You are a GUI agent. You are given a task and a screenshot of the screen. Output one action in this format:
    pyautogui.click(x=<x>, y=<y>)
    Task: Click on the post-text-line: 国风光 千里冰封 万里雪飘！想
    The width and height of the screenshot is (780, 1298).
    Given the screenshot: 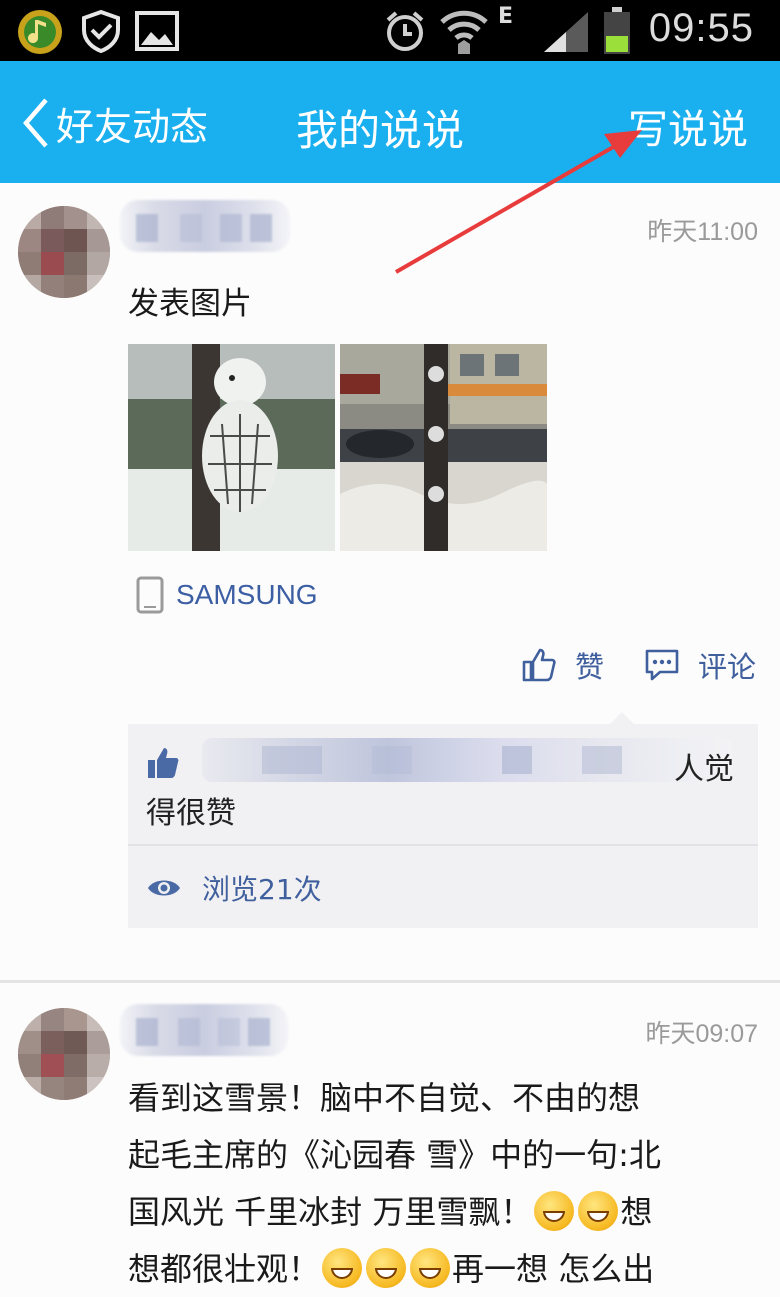 What is the action you would take?
    pyautogui.click(x=390, y=1211)
    